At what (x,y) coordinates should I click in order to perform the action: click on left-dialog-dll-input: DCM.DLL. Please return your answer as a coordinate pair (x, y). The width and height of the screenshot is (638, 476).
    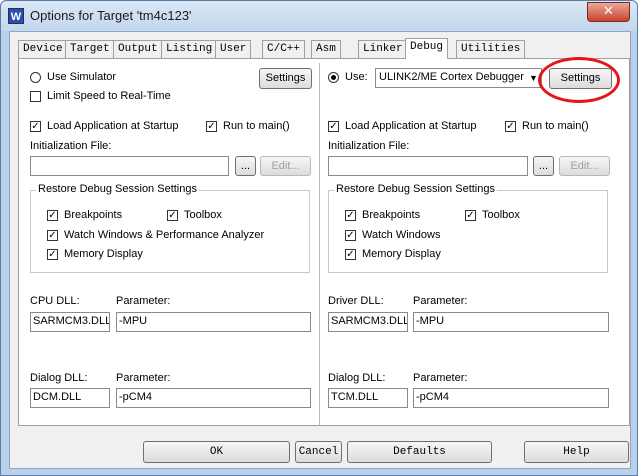
    Looking at the image, I should click on (70, 398).